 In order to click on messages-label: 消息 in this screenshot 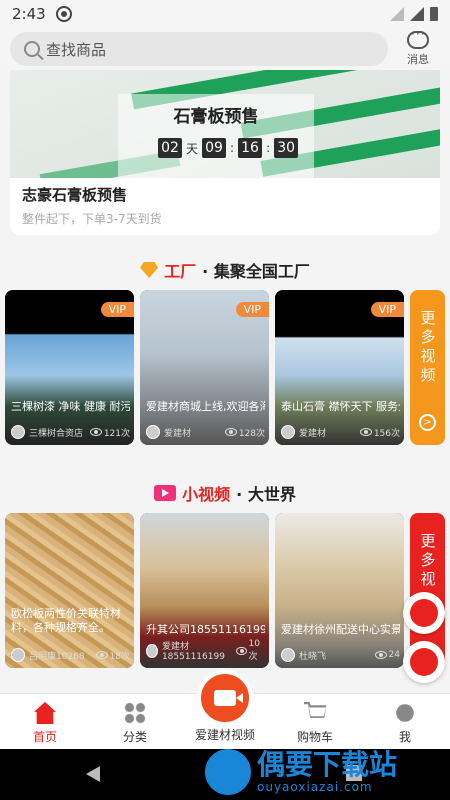, I will do `click(418, 59)`.